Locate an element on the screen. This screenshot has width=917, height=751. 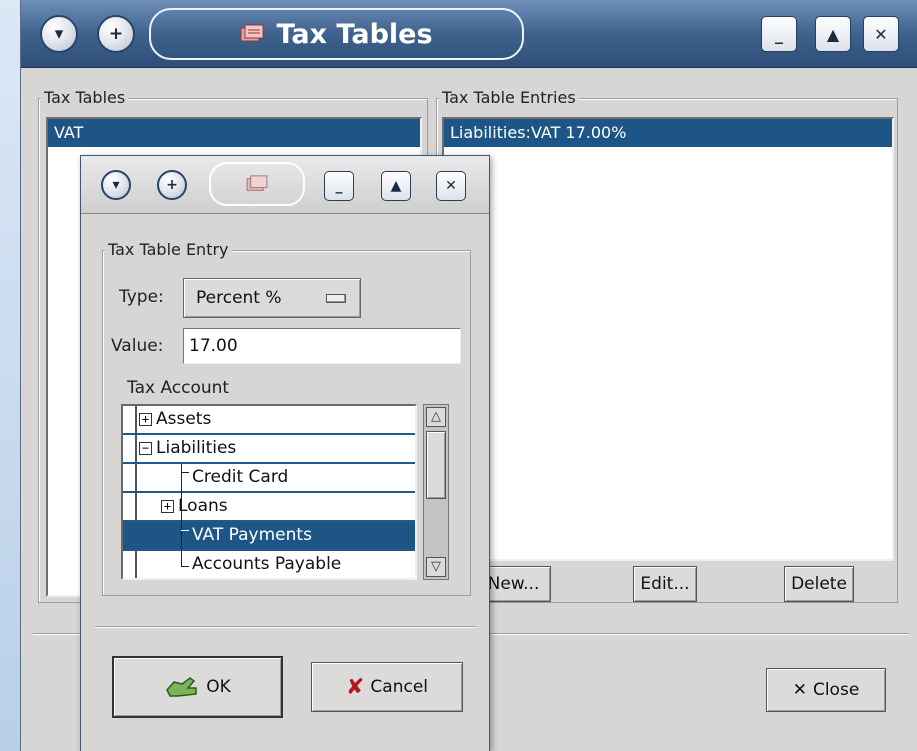
dialog-shade-button: + is located at coordinates (172, 185).